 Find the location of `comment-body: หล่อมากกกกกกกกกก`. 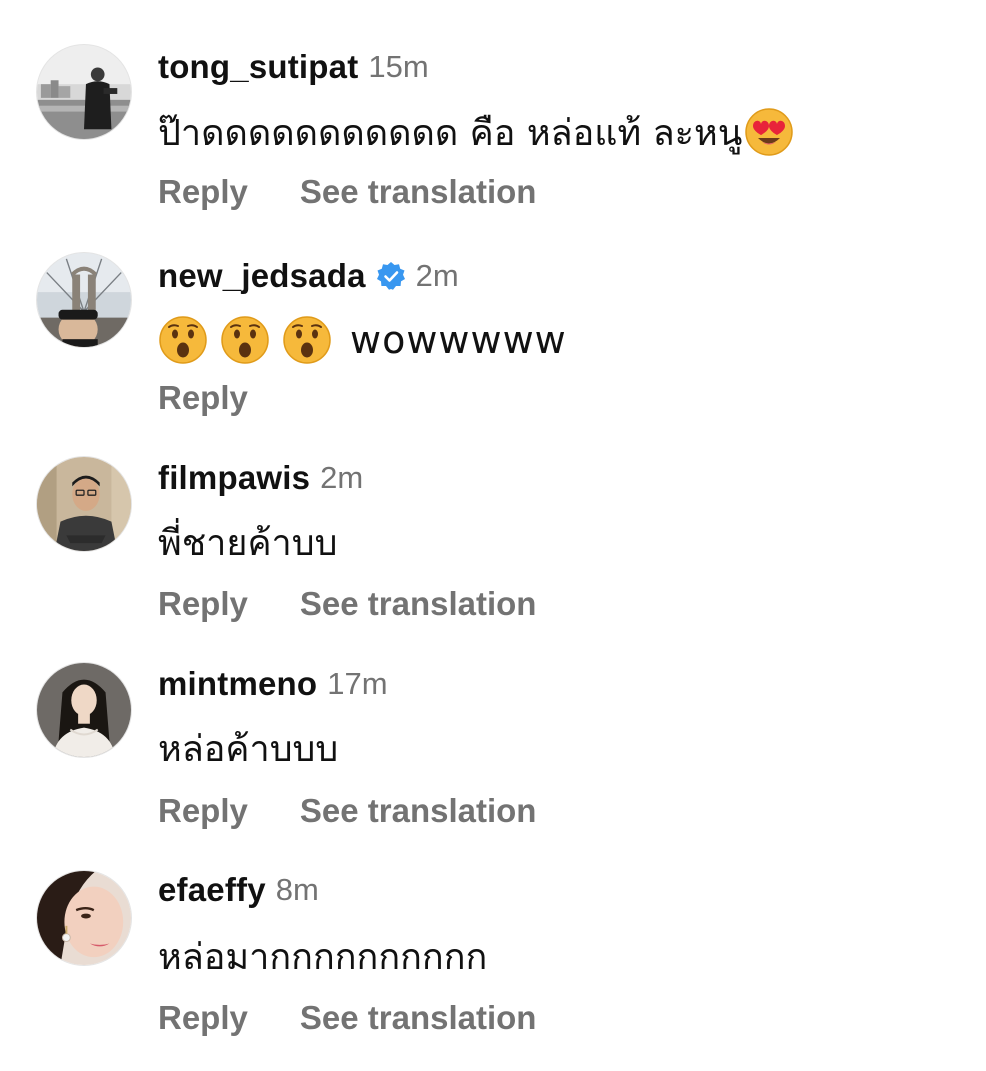

comment-body: หล่อมากกกกกกกกกก is located at coordinates (323, 957).